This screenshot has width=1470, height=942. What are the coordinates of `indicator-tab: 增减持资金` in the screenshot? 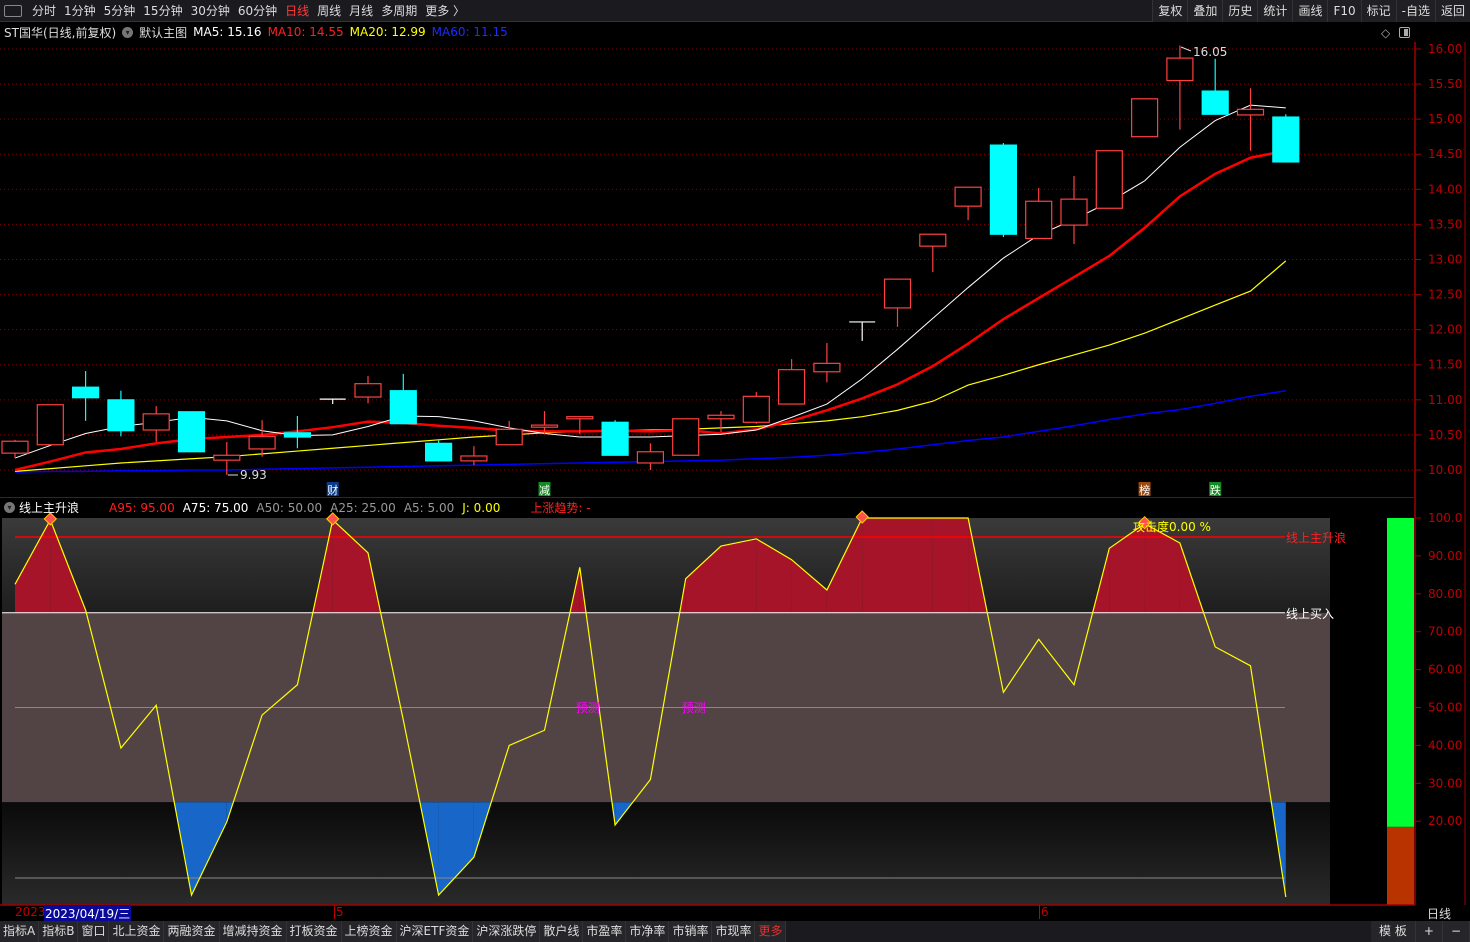 It's located at (253, 931).